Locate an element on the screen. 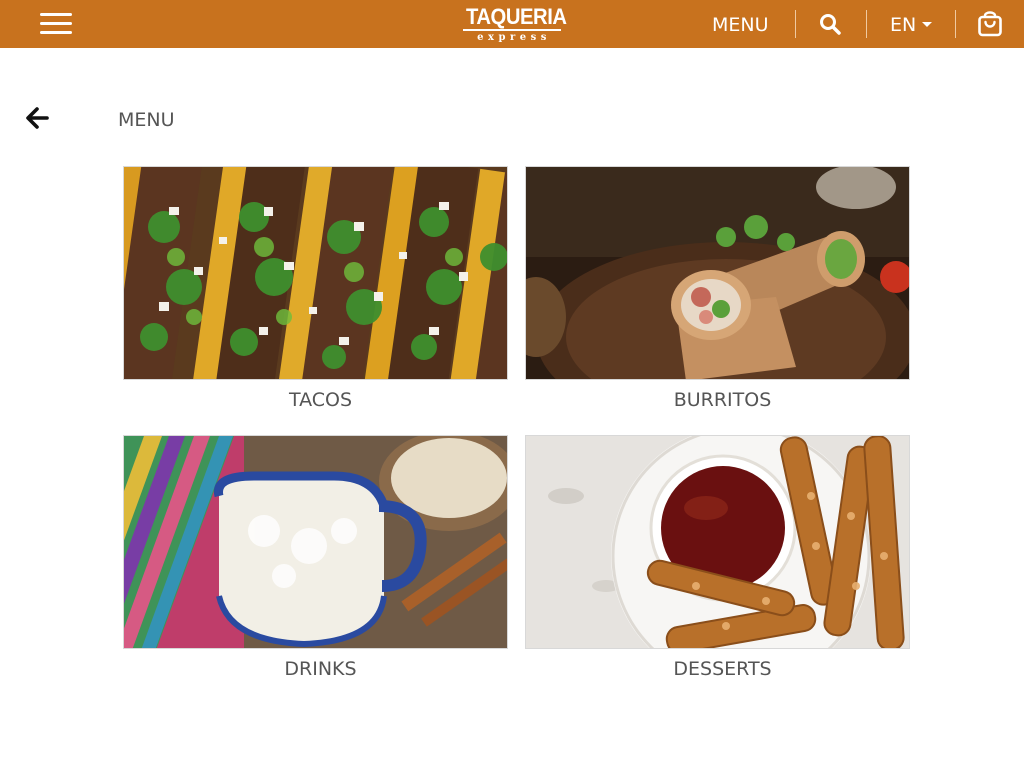  breadcrumb: MENU is located at coordinates (146, 120).